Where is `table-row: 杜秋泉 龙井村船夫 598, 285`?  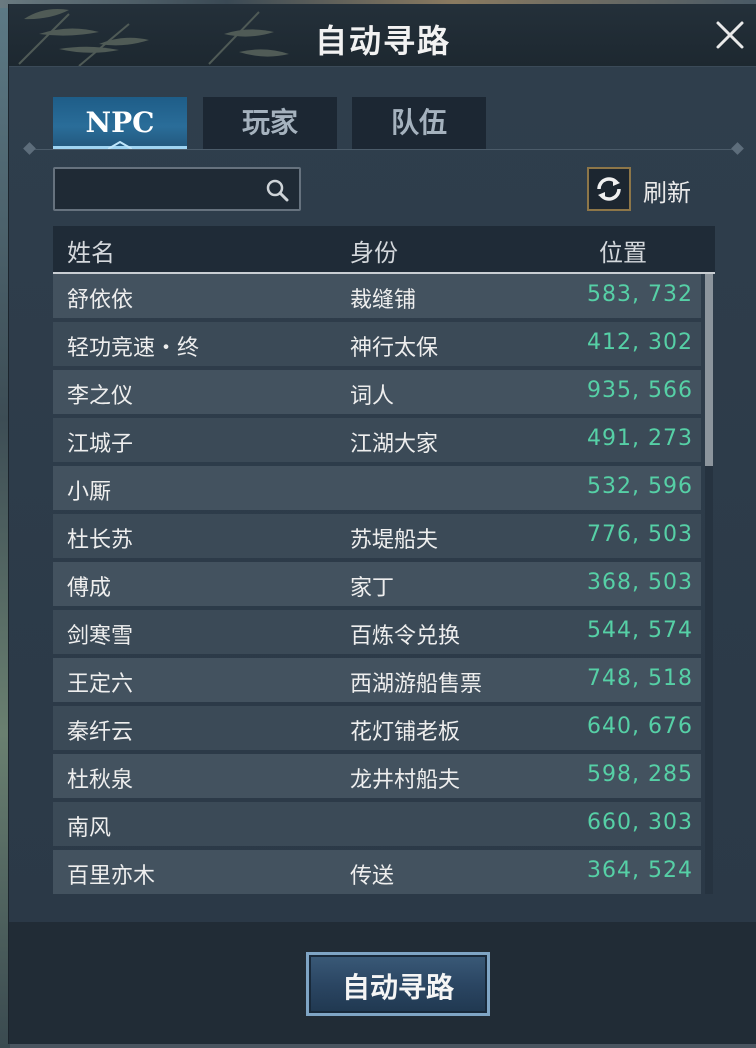 table-row: 杜秋泉 龙井村船夫 598, 285 is located at coordinates (377, 776).